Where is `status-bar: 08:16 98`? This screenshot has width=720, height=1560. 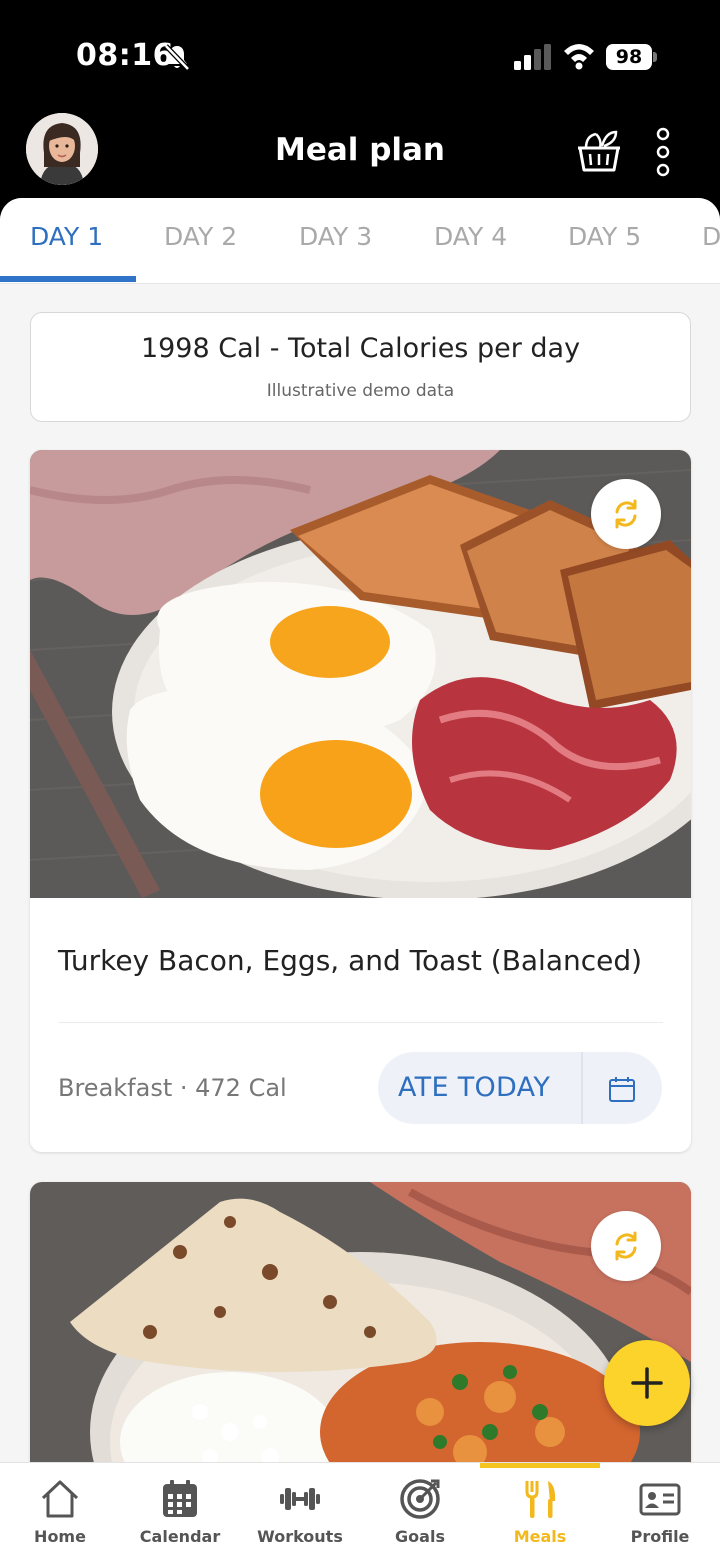 status-bar: 08:16 98 is located at coordinates (360, 55).